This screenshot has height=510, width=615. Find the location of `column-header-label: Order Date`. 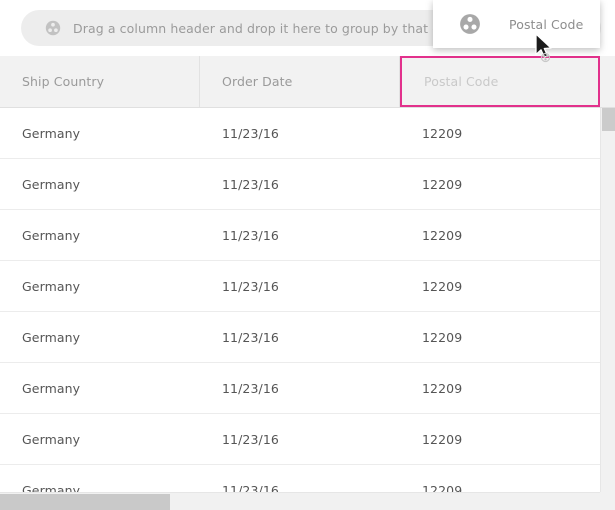

column-header-label: Order Date is located at coordinates (257, 81).